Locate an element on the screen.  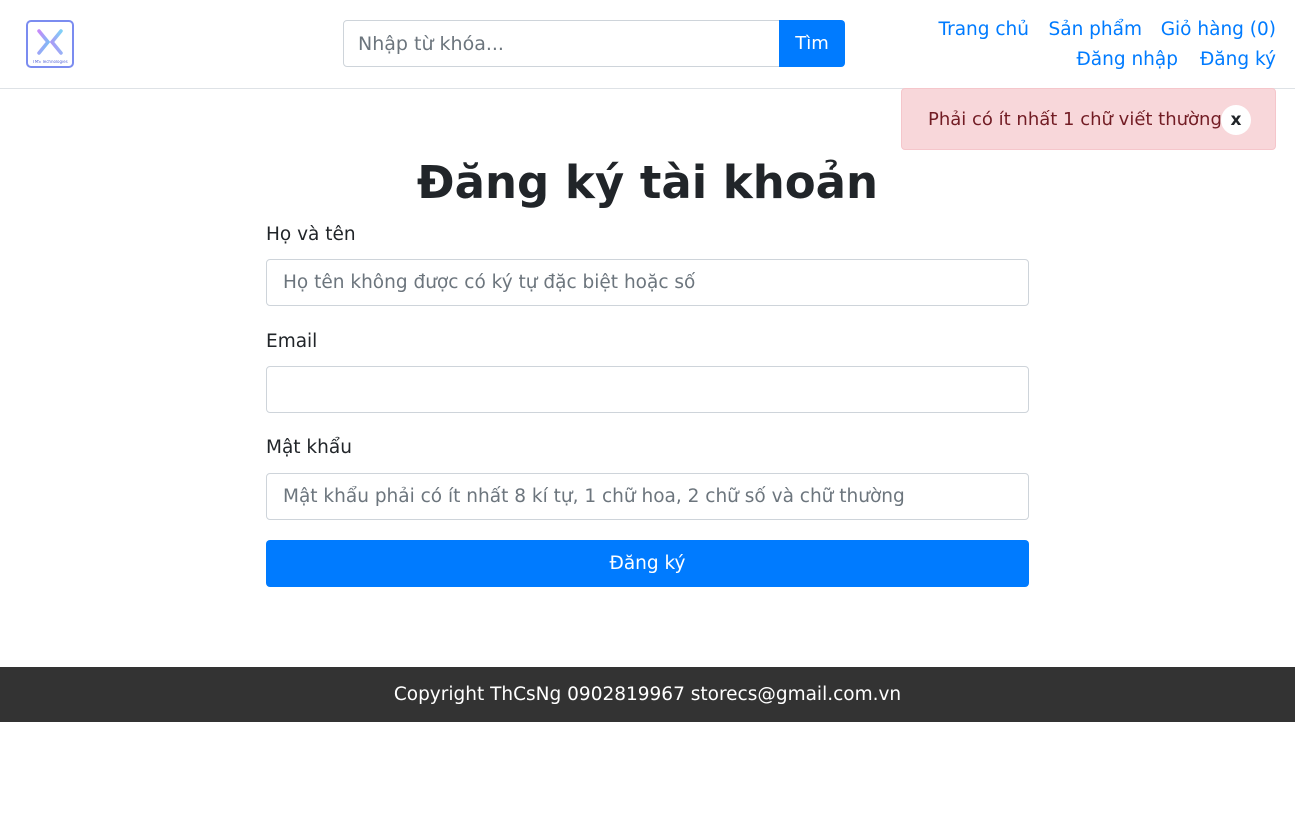
search-input is located at coordinates (561, 43).